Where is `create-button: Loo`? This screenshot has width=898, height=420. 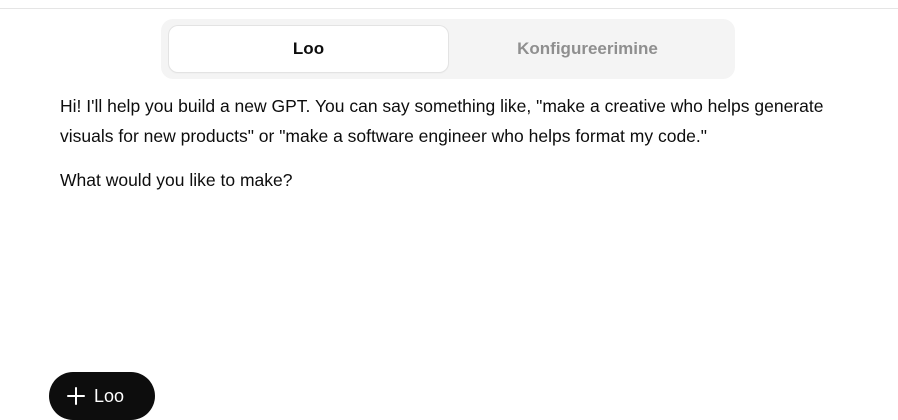 create-button: Loo is located at coordinates (102, 396).